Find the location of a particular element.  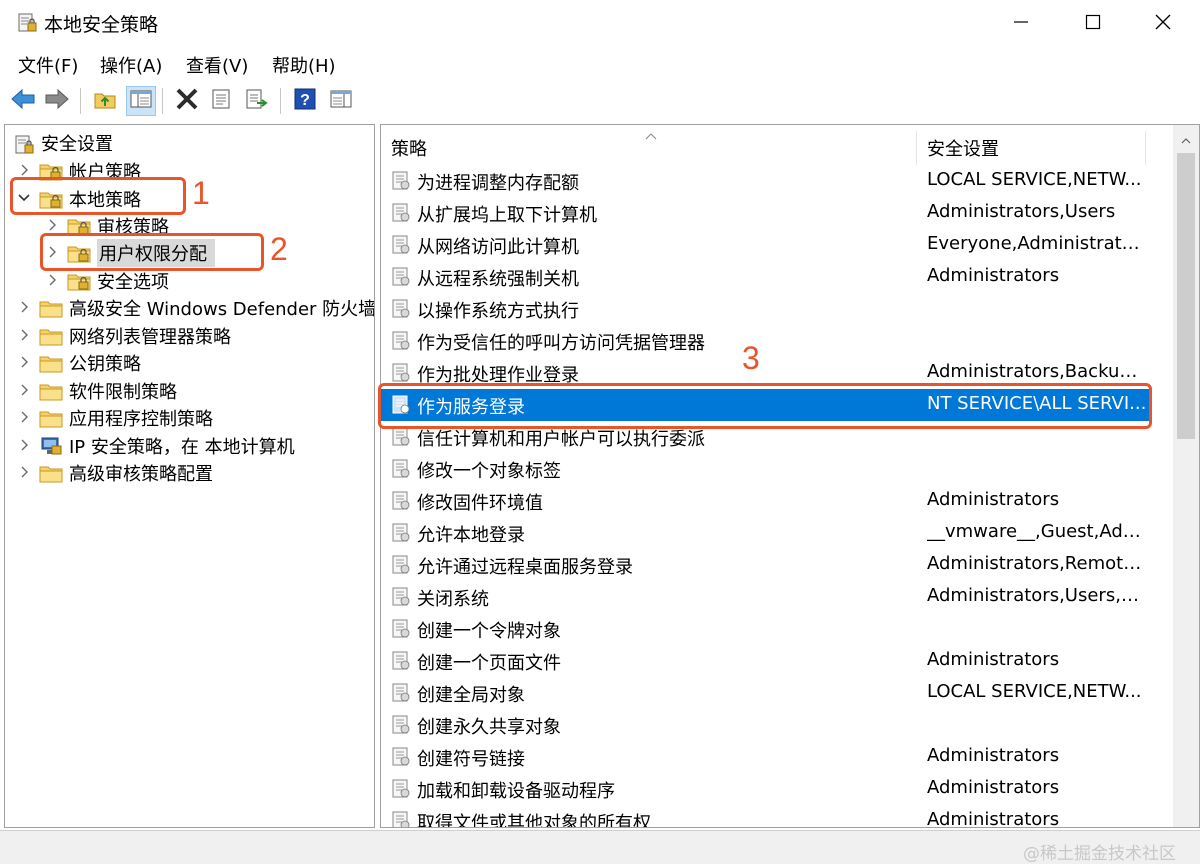

help-icon: ? is located at coordinates (305, 101).